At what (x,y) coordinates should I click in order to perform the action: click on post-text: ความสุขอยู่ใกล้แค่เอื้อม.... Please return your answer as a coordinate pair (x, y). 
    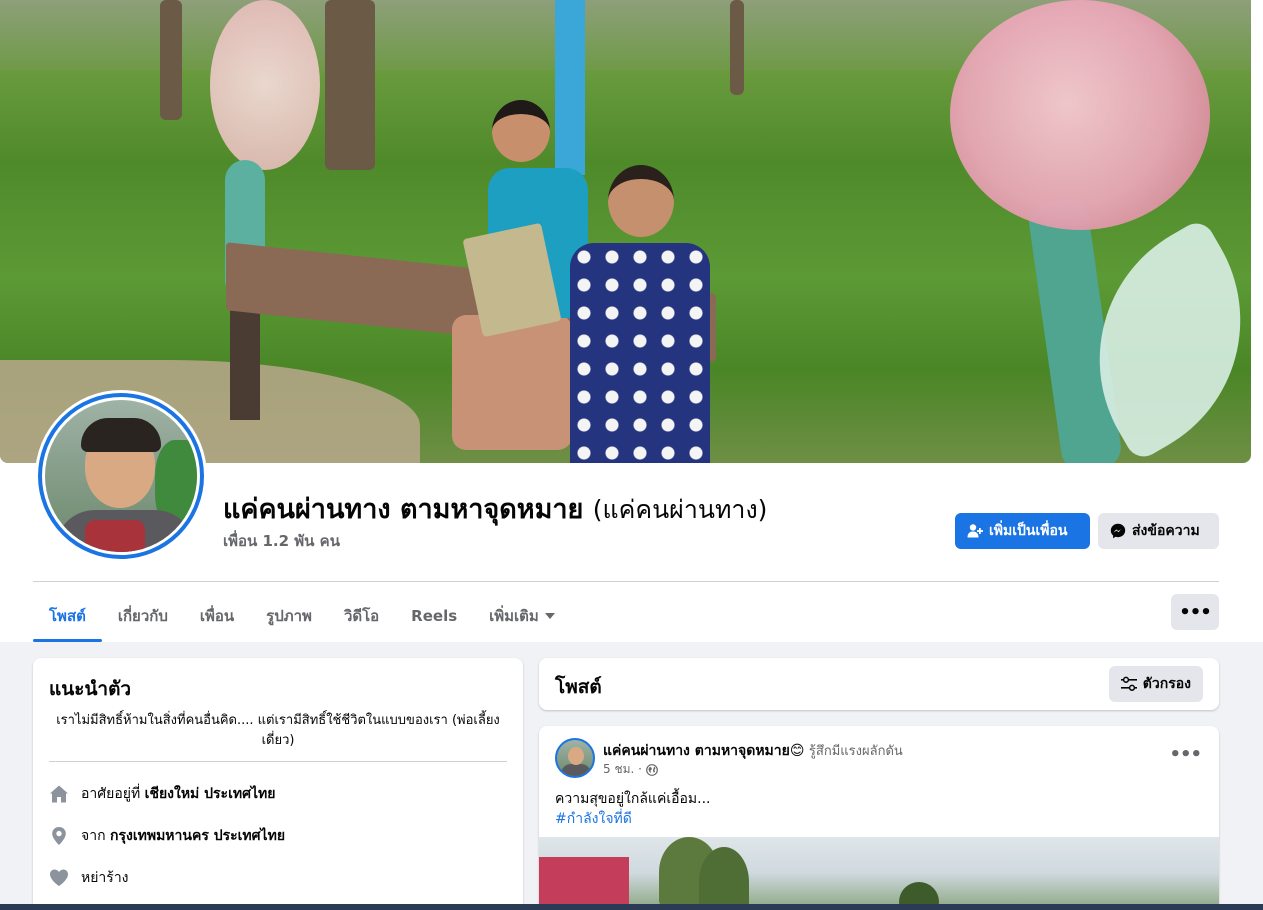
    Looking at the image, I should click on (633, 799).